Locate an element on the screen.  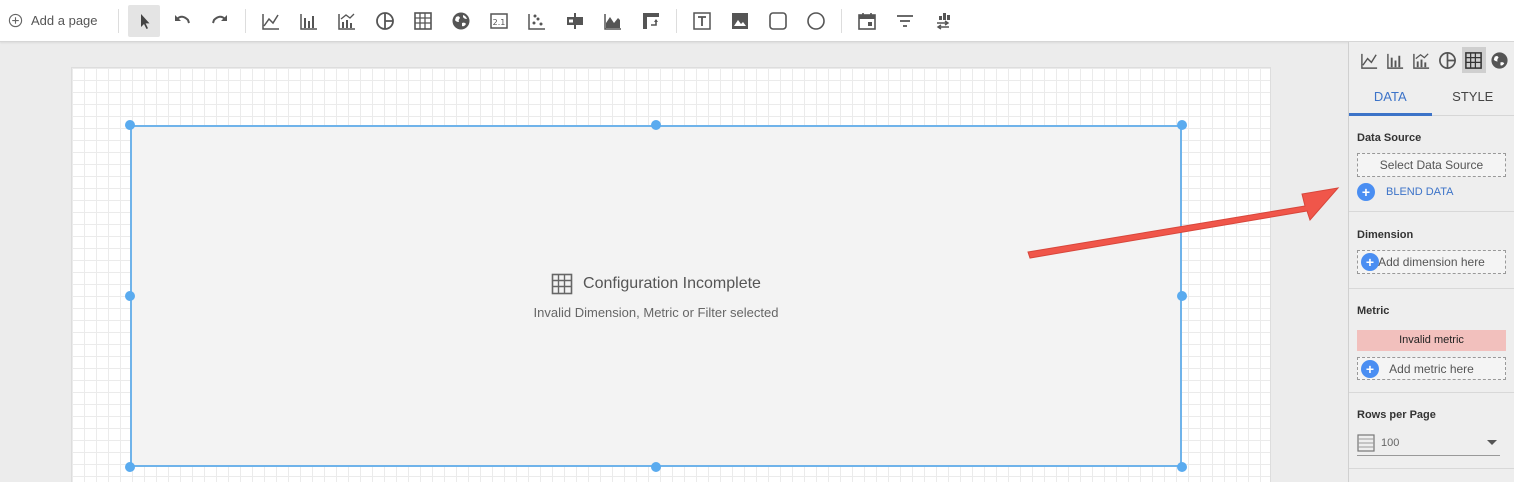
invalid-metric-chip: Invalid metric is located at coordinates (1431, 340).